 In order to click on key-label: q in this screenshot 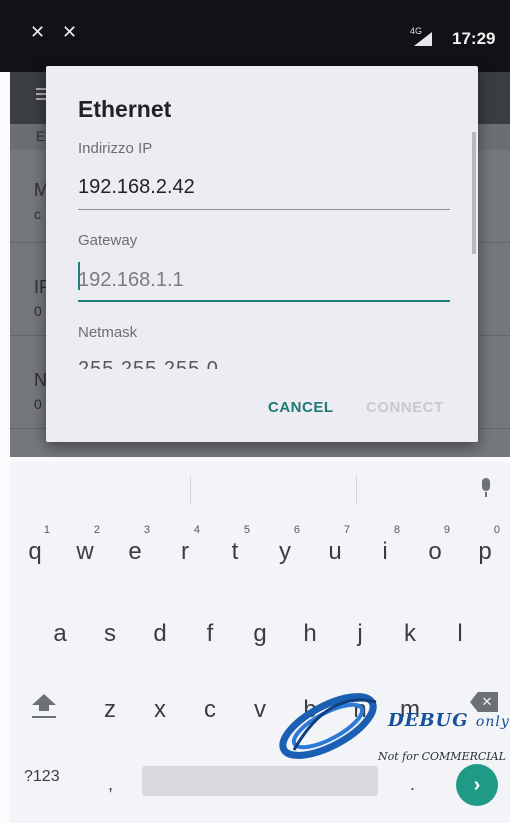, I will do `click(35, 551)`.